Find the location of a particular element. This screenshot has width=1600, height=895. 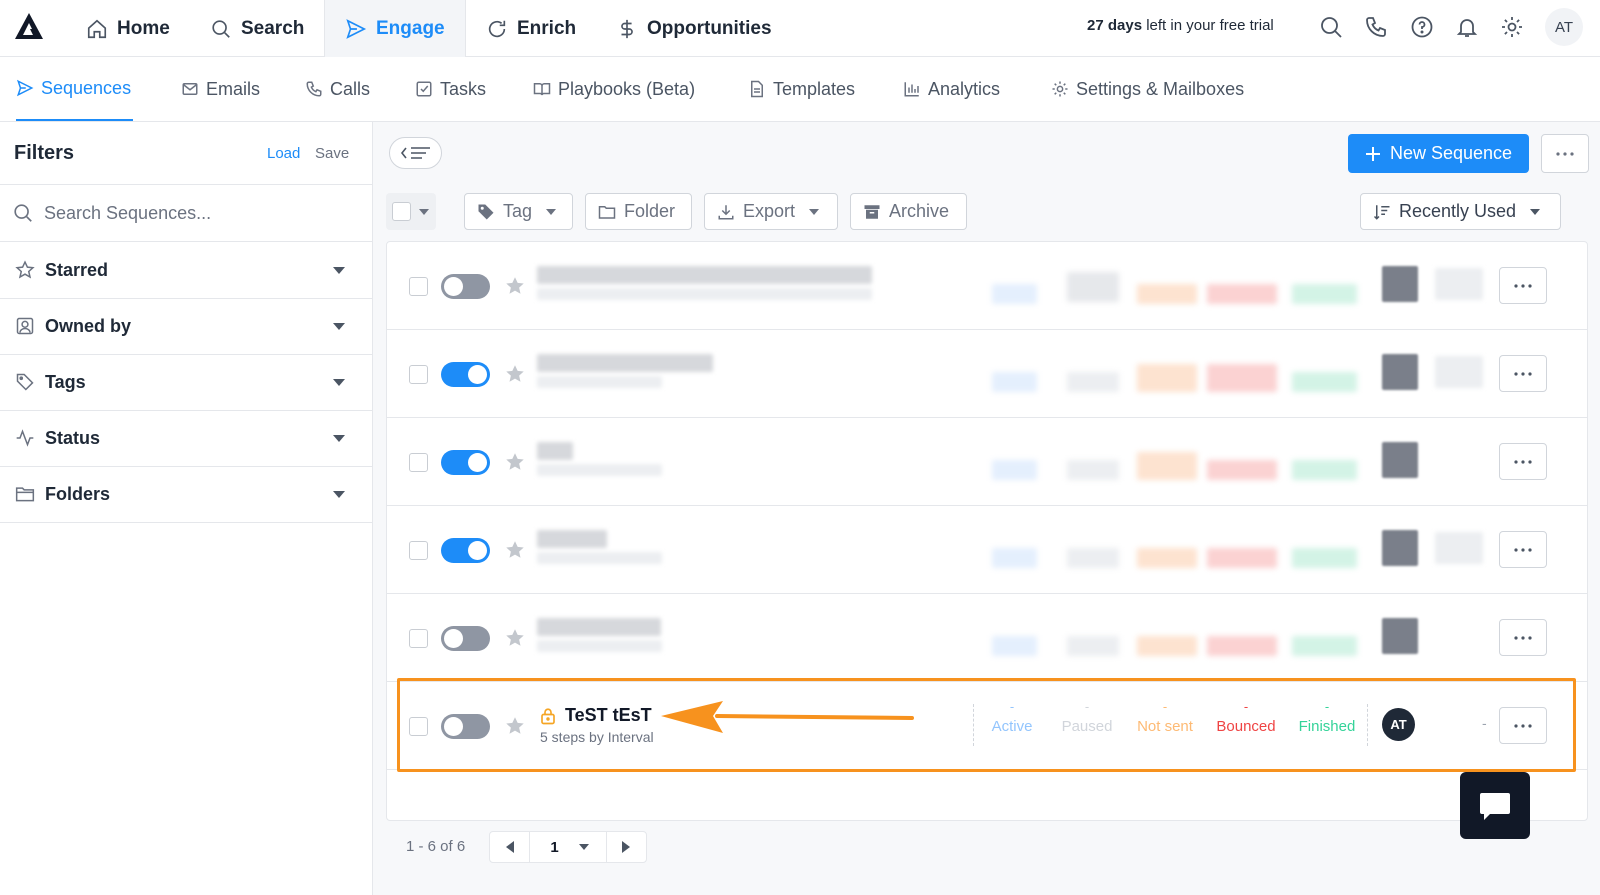

filter-starred: Starred is located at coordinates (186, 270).